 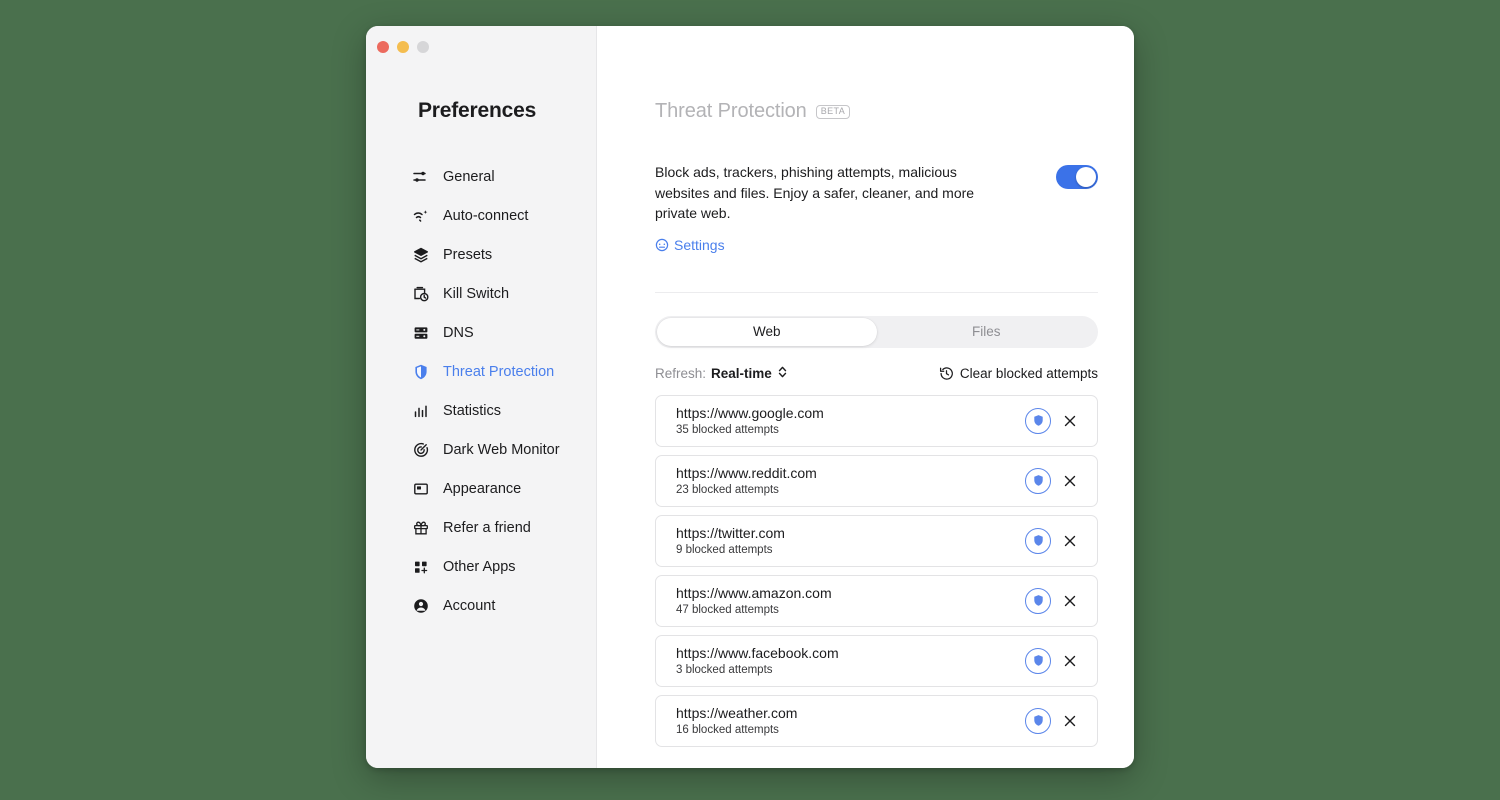 What do you see at coordinates (501, 449) in the screenshot?
I see `sidebar-item-label: Dark Web Monitor` at bounding box center [501, 449].